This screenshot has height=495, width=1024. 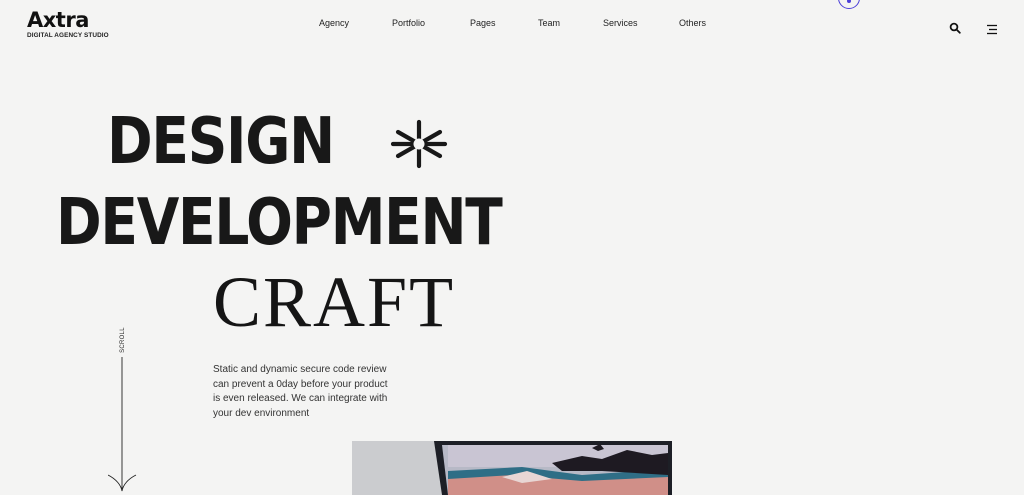 I want to click on nav-item-others: Others, so click(x=692, y=23).